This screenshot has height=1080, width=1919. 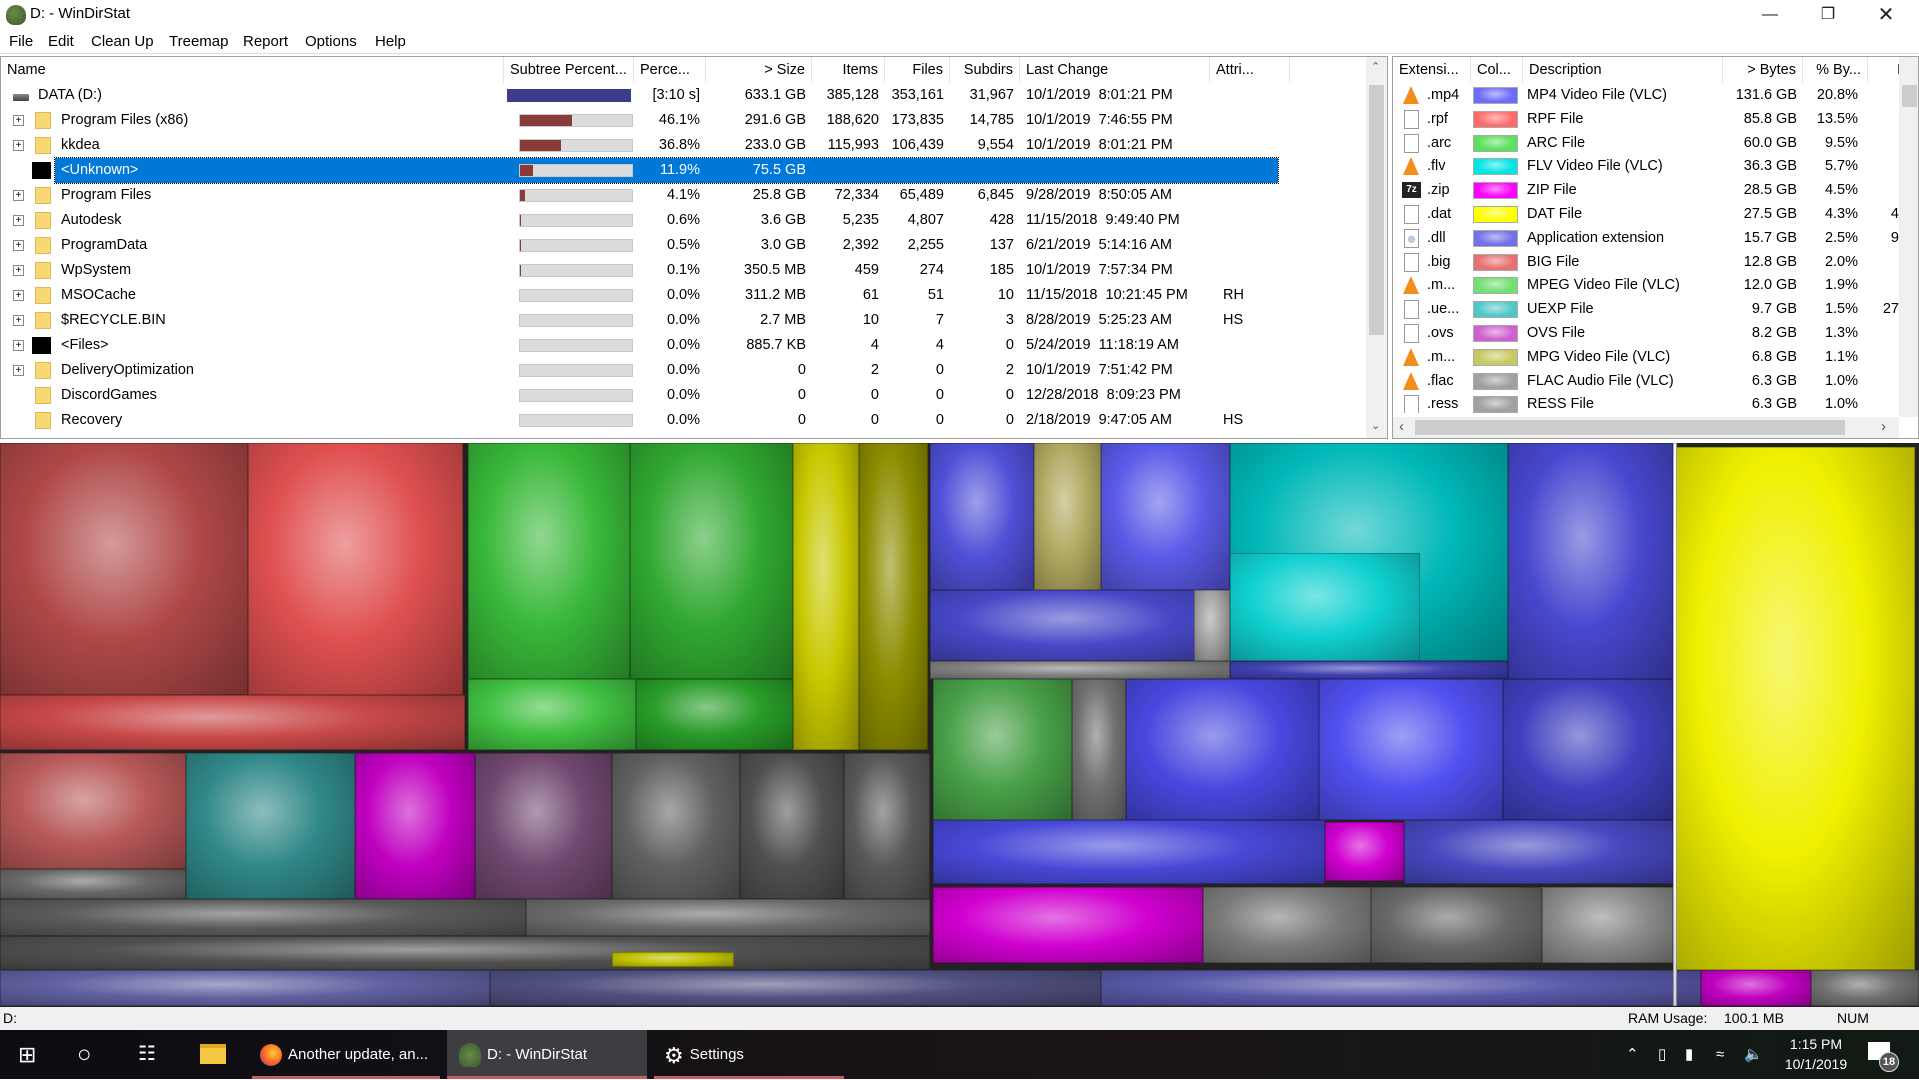 I want to click on menu-file: File, so click(x=21, y=41).